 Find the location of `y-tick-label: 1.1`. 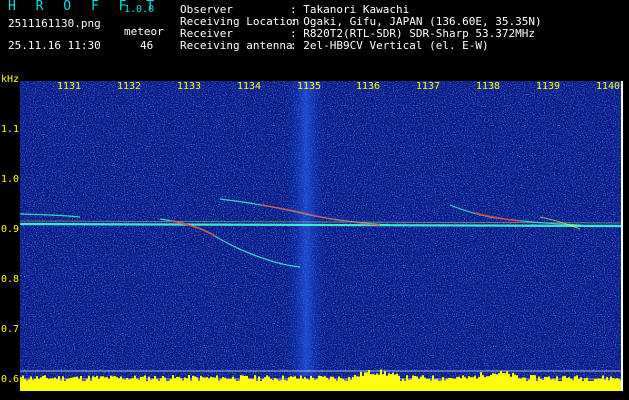

y-tick-label: 1.1 is located at coordinates (10, 129).